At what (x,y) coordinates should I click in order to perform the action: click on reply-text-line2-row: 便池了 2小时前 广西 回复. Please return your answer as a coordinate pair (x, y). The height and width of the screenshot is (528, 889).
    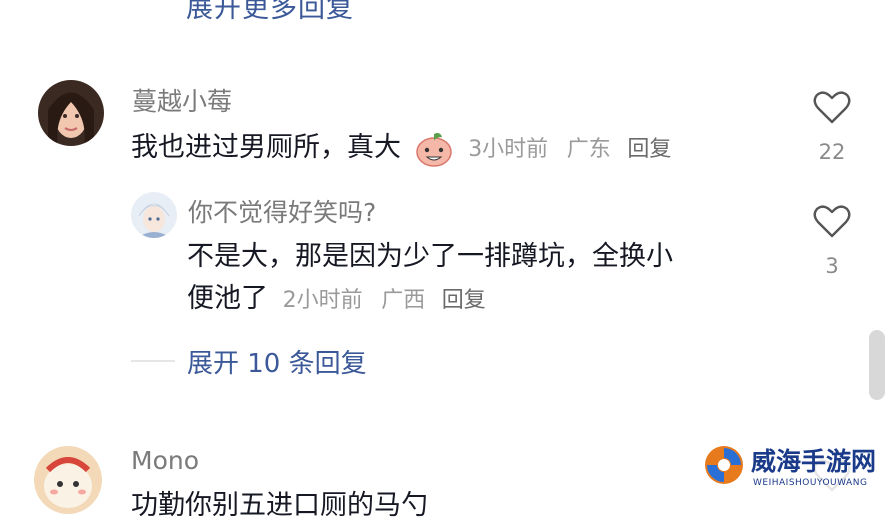
    Looking at the image, I should click on (336, 300).